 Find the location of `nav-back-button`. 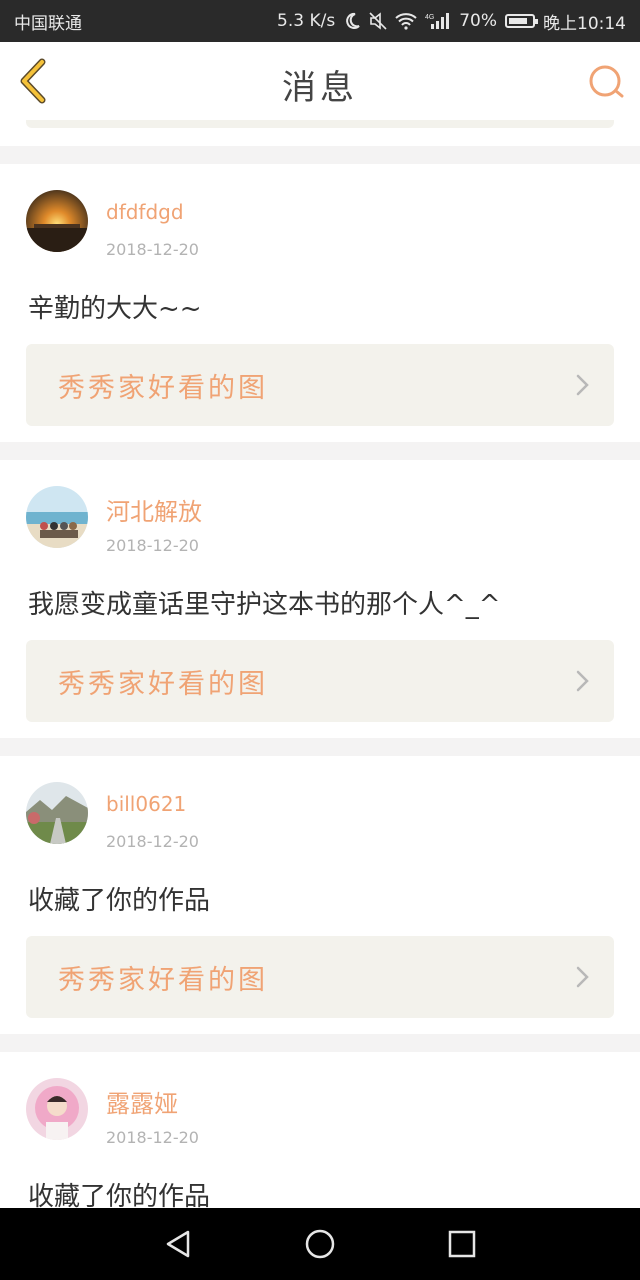

nav-back-button is located at coordinates (178, 1244).